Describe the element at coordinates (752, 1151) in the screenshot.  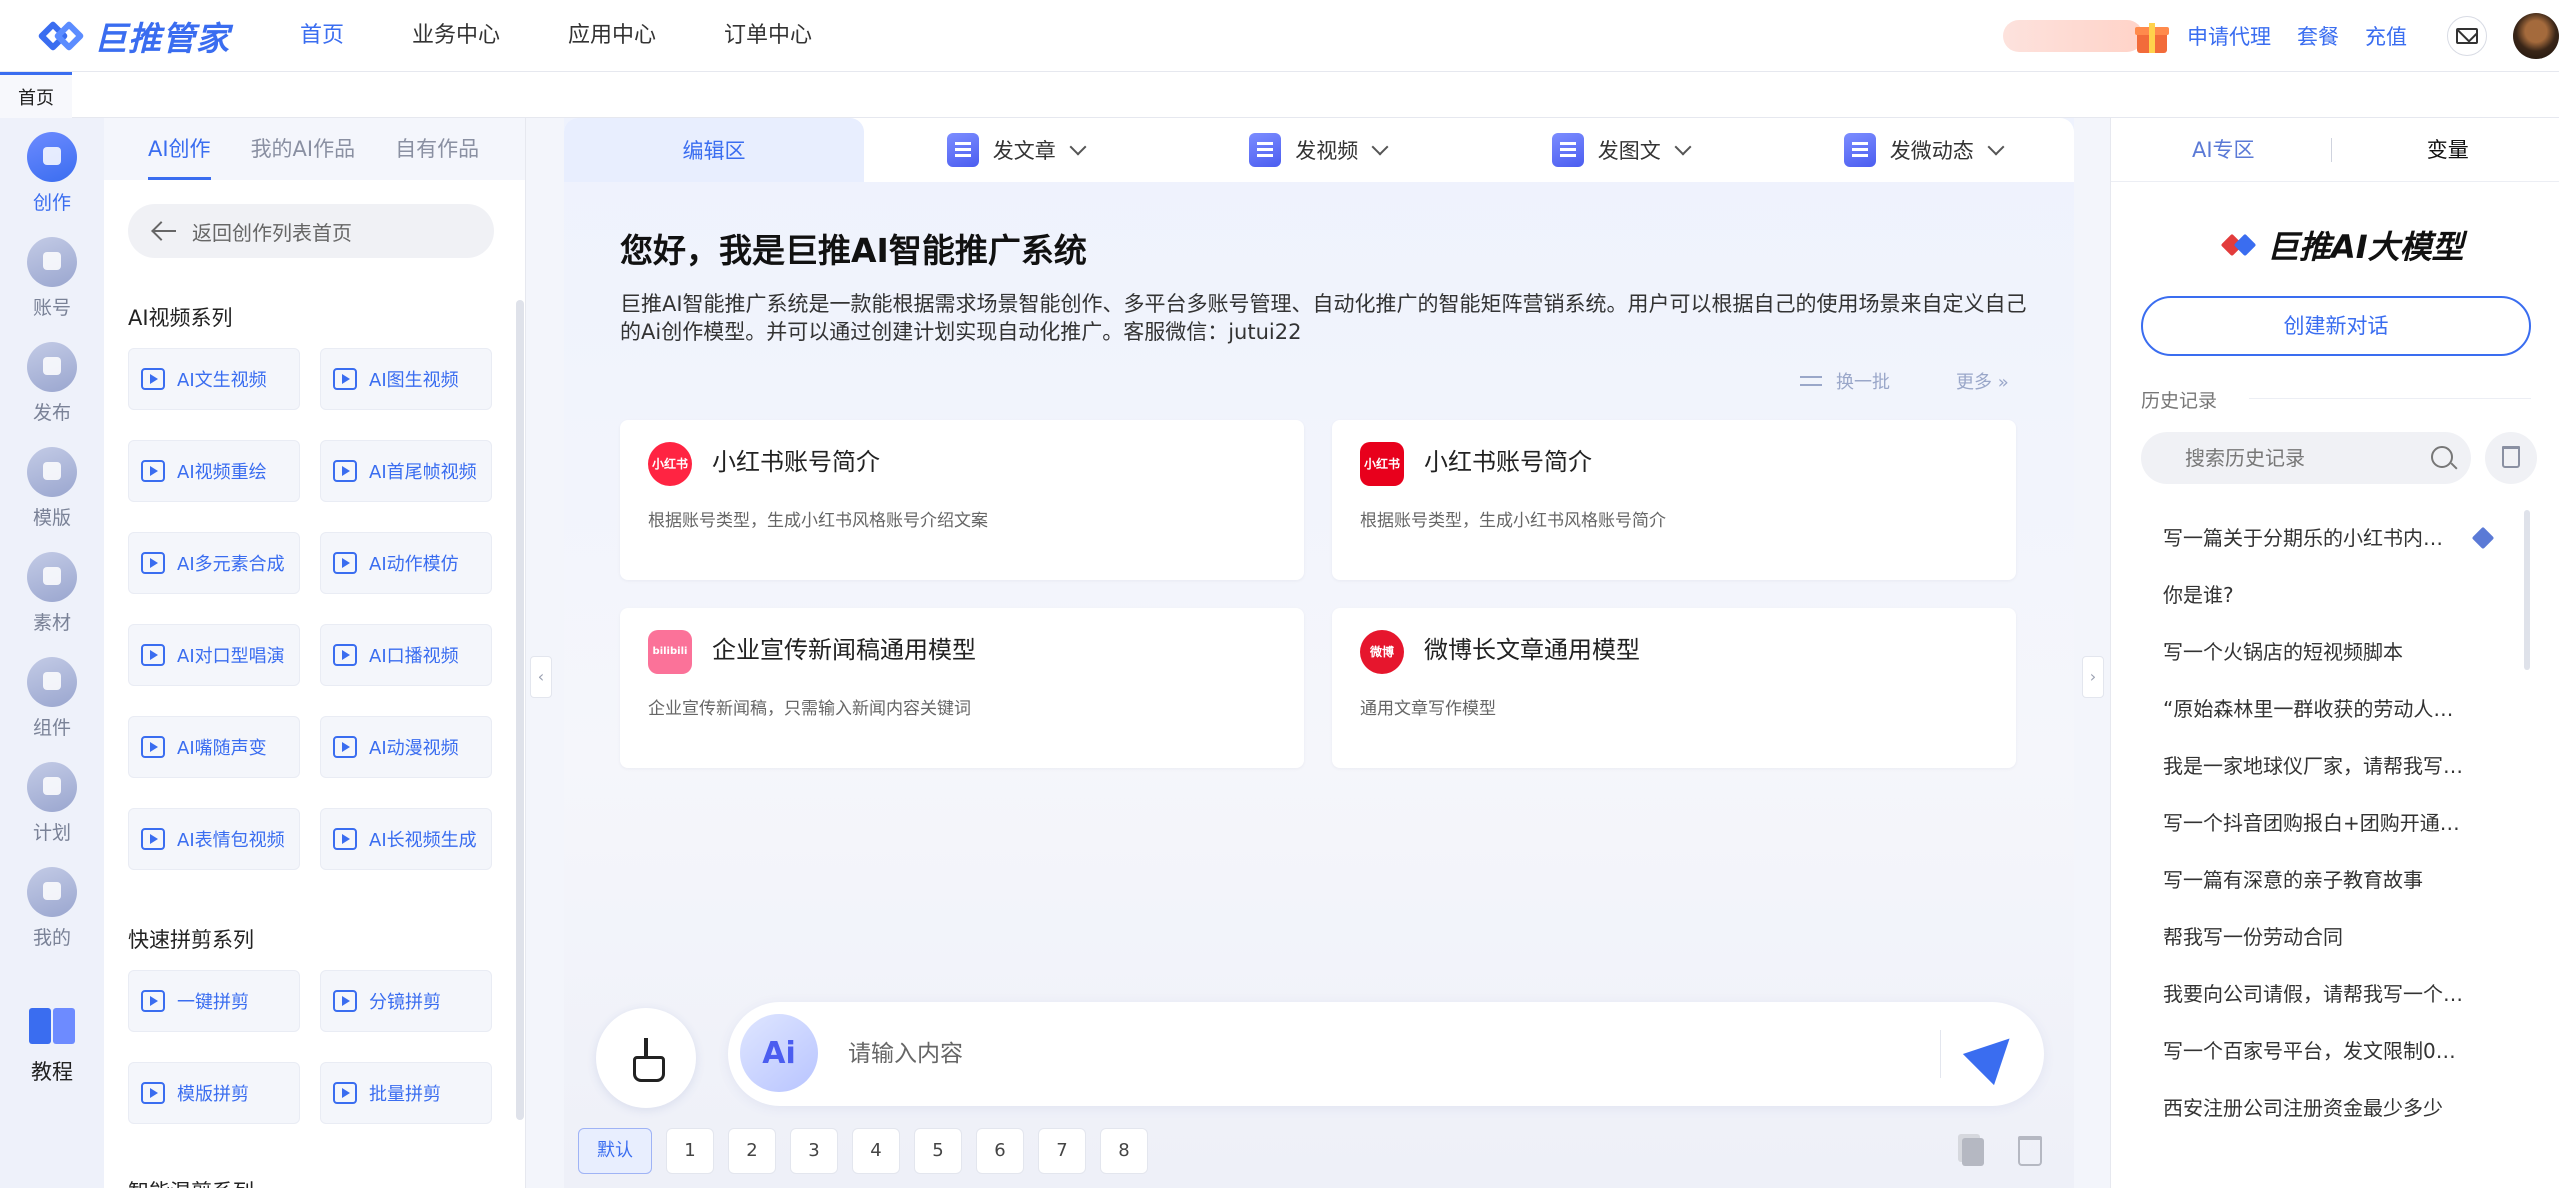
I see `page-2: 2` at that location.